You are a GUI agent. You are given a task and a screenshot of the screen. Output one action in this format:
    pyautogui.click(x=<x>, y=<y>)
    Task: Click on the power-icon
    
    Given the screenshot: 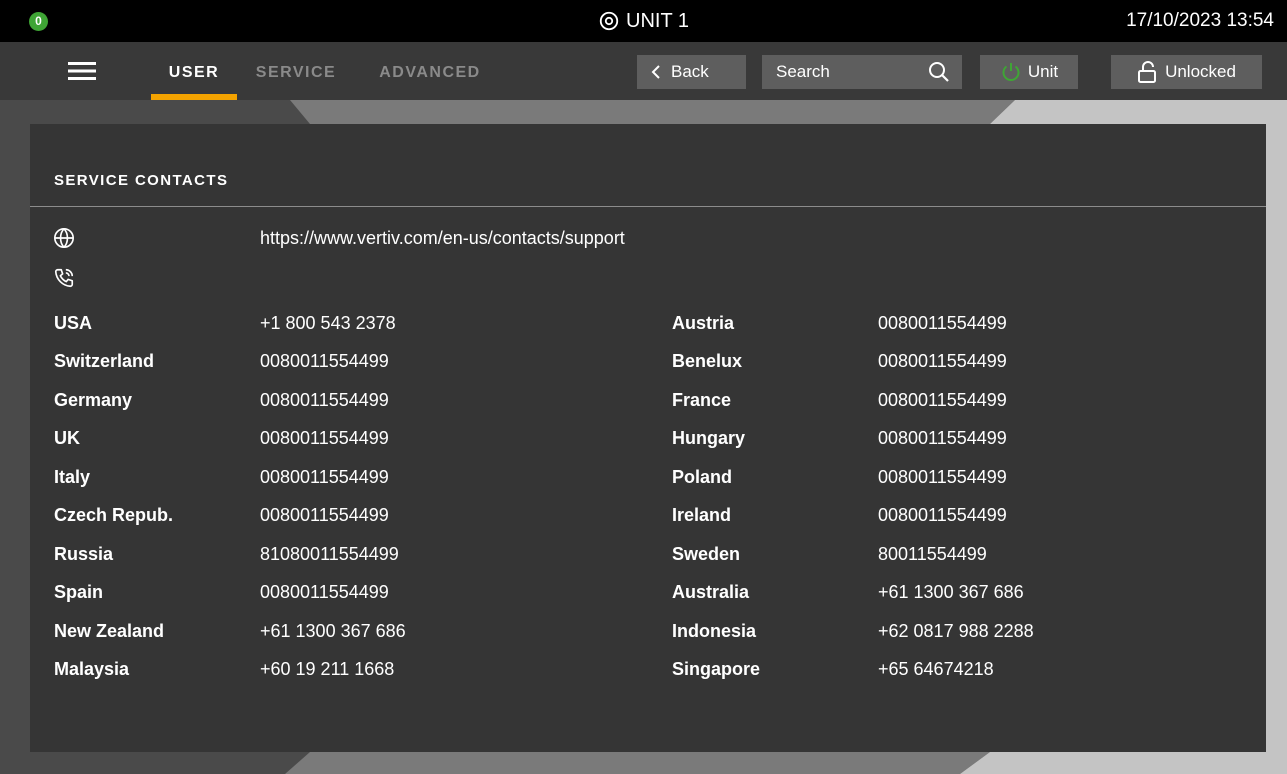 What is the action you would take?
    pyautogui.click(x=1011, y=72)
    